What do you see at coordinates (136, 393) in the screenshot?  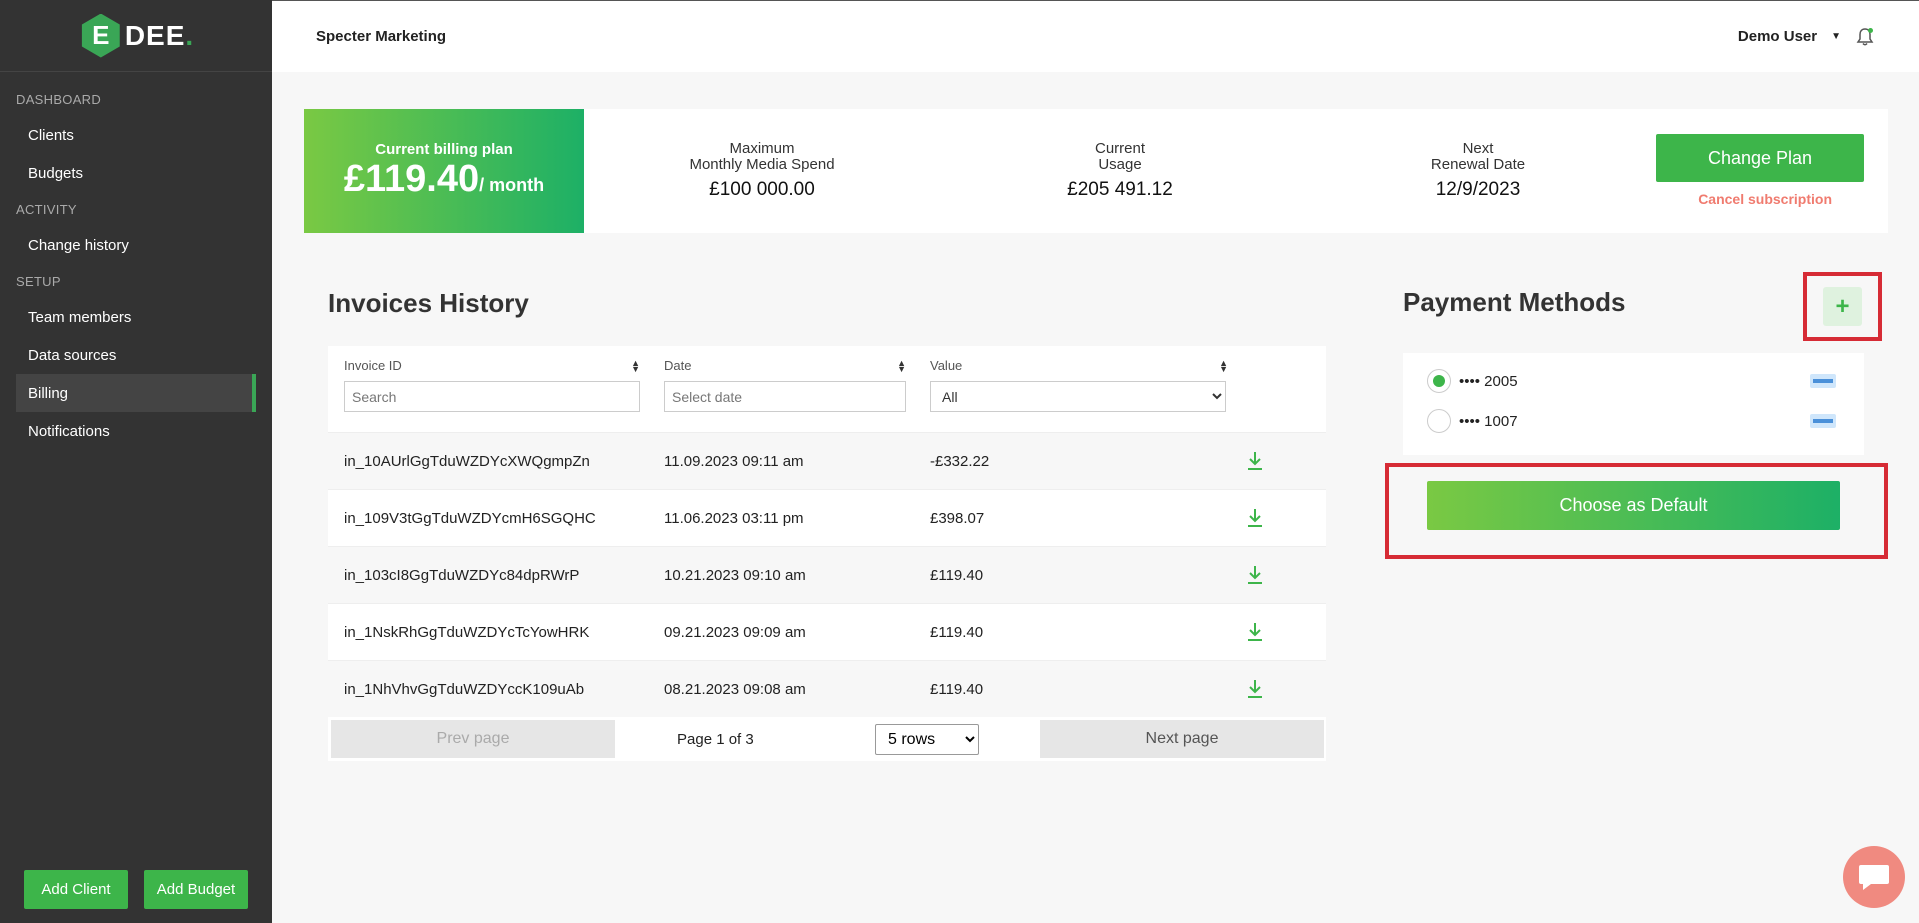 I see `sidebar-item-billing: Billing` at bounding box center [136, 393].